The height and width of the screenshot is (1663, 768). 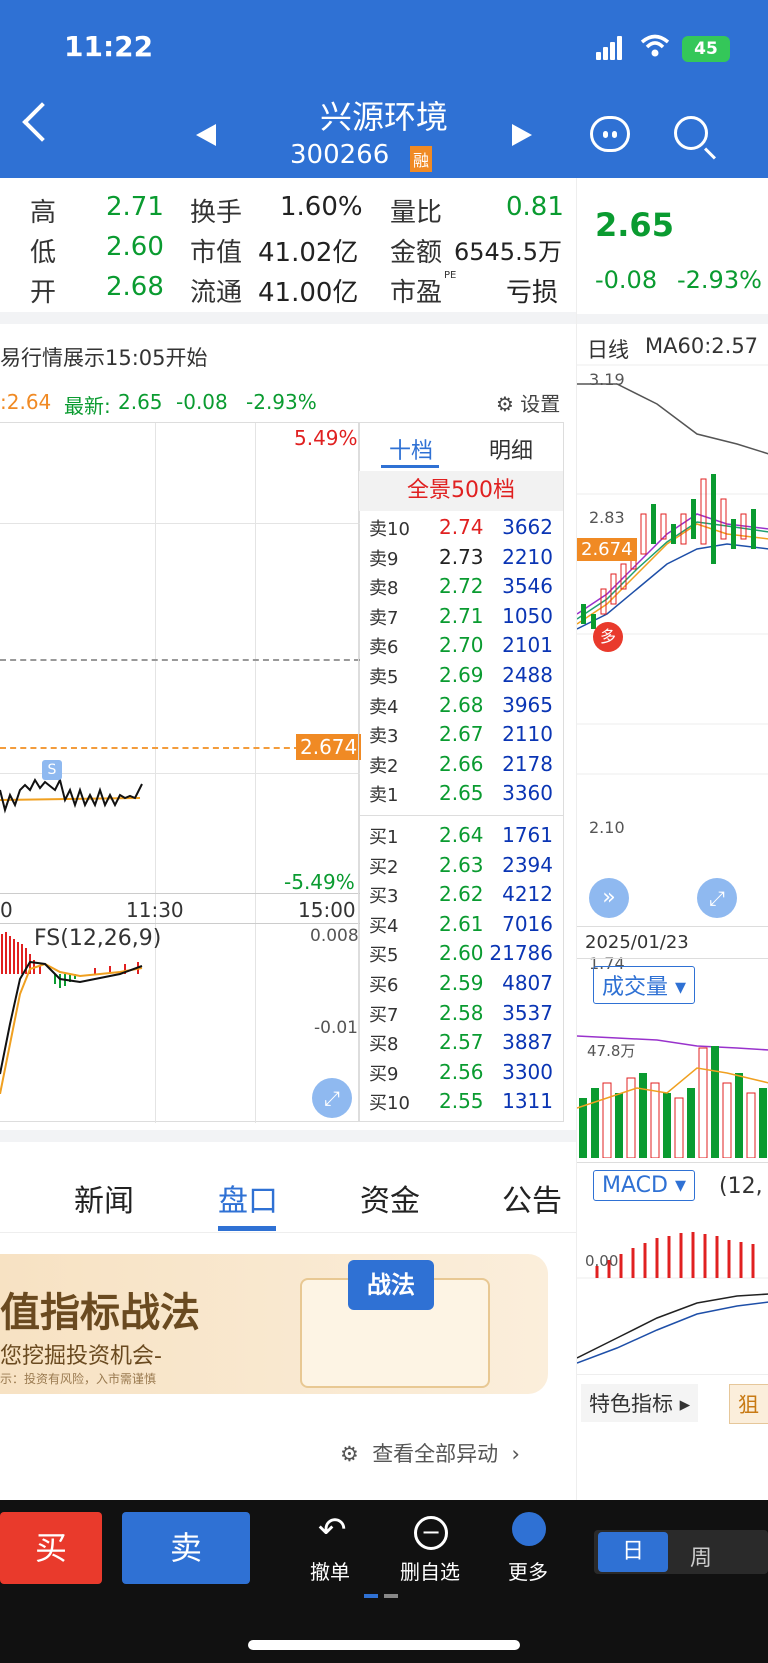 I want to click on bid-row: 买2 2.63 2394, so click(x=460, y=867).